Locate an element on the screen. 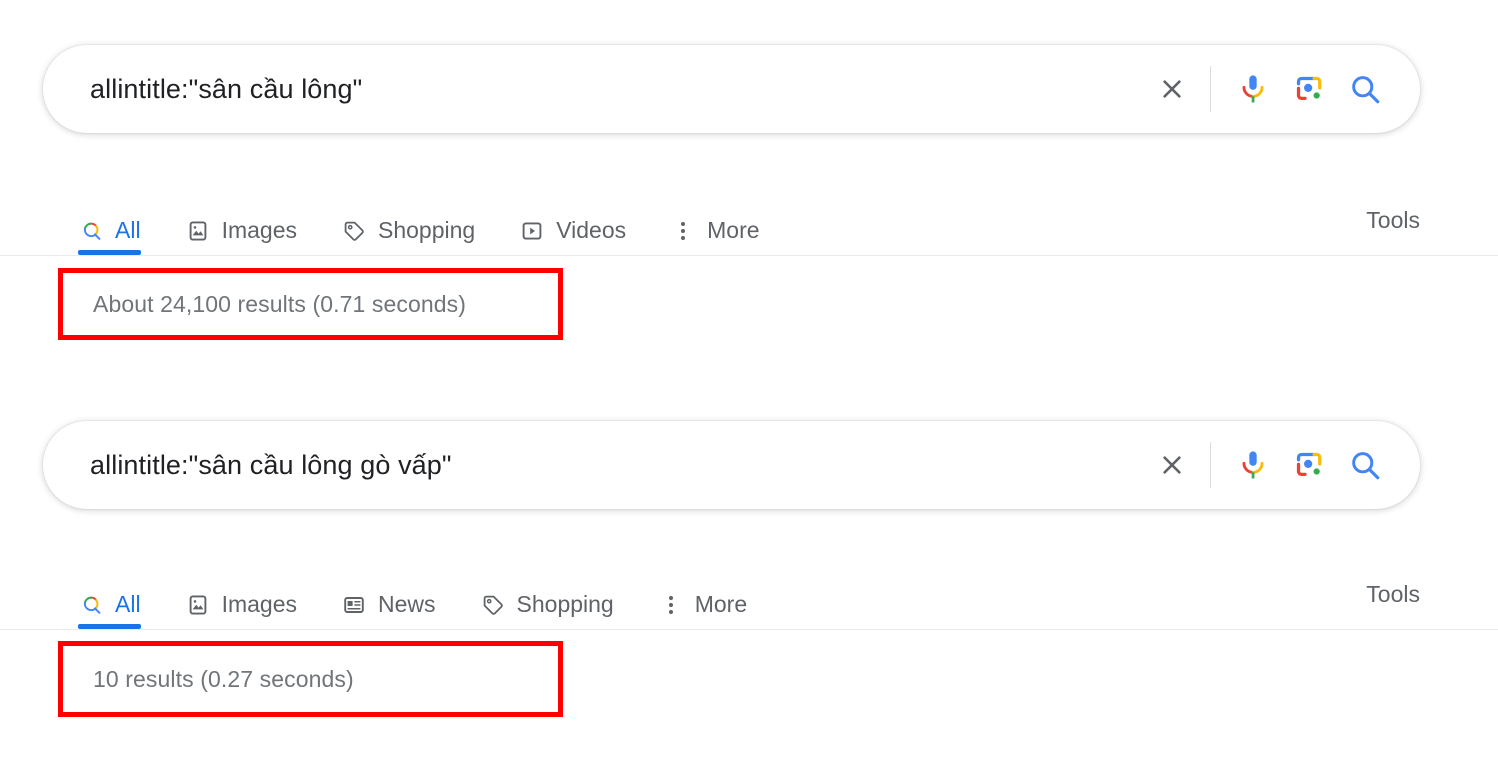  tab-more-1: More is located at coordinates (715, 220).